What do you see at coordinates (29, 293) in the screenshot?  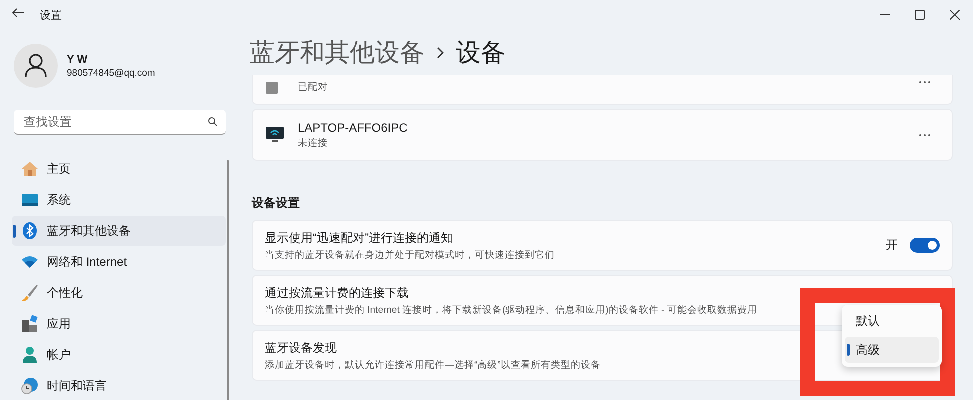 I see `brush-icon` at bounding box center [29, 293].